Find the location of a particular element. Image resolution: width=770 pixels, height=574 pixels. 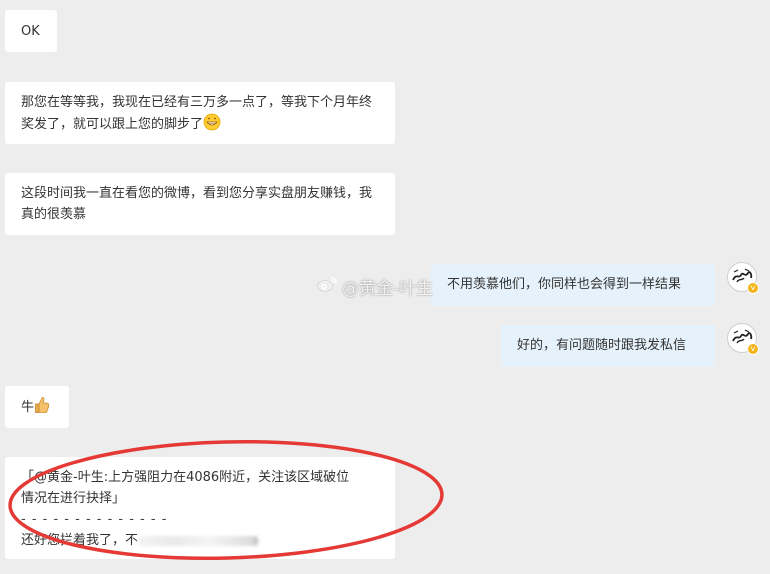

message-bubble-niu: 牛 is located at coordinates (37, 407).